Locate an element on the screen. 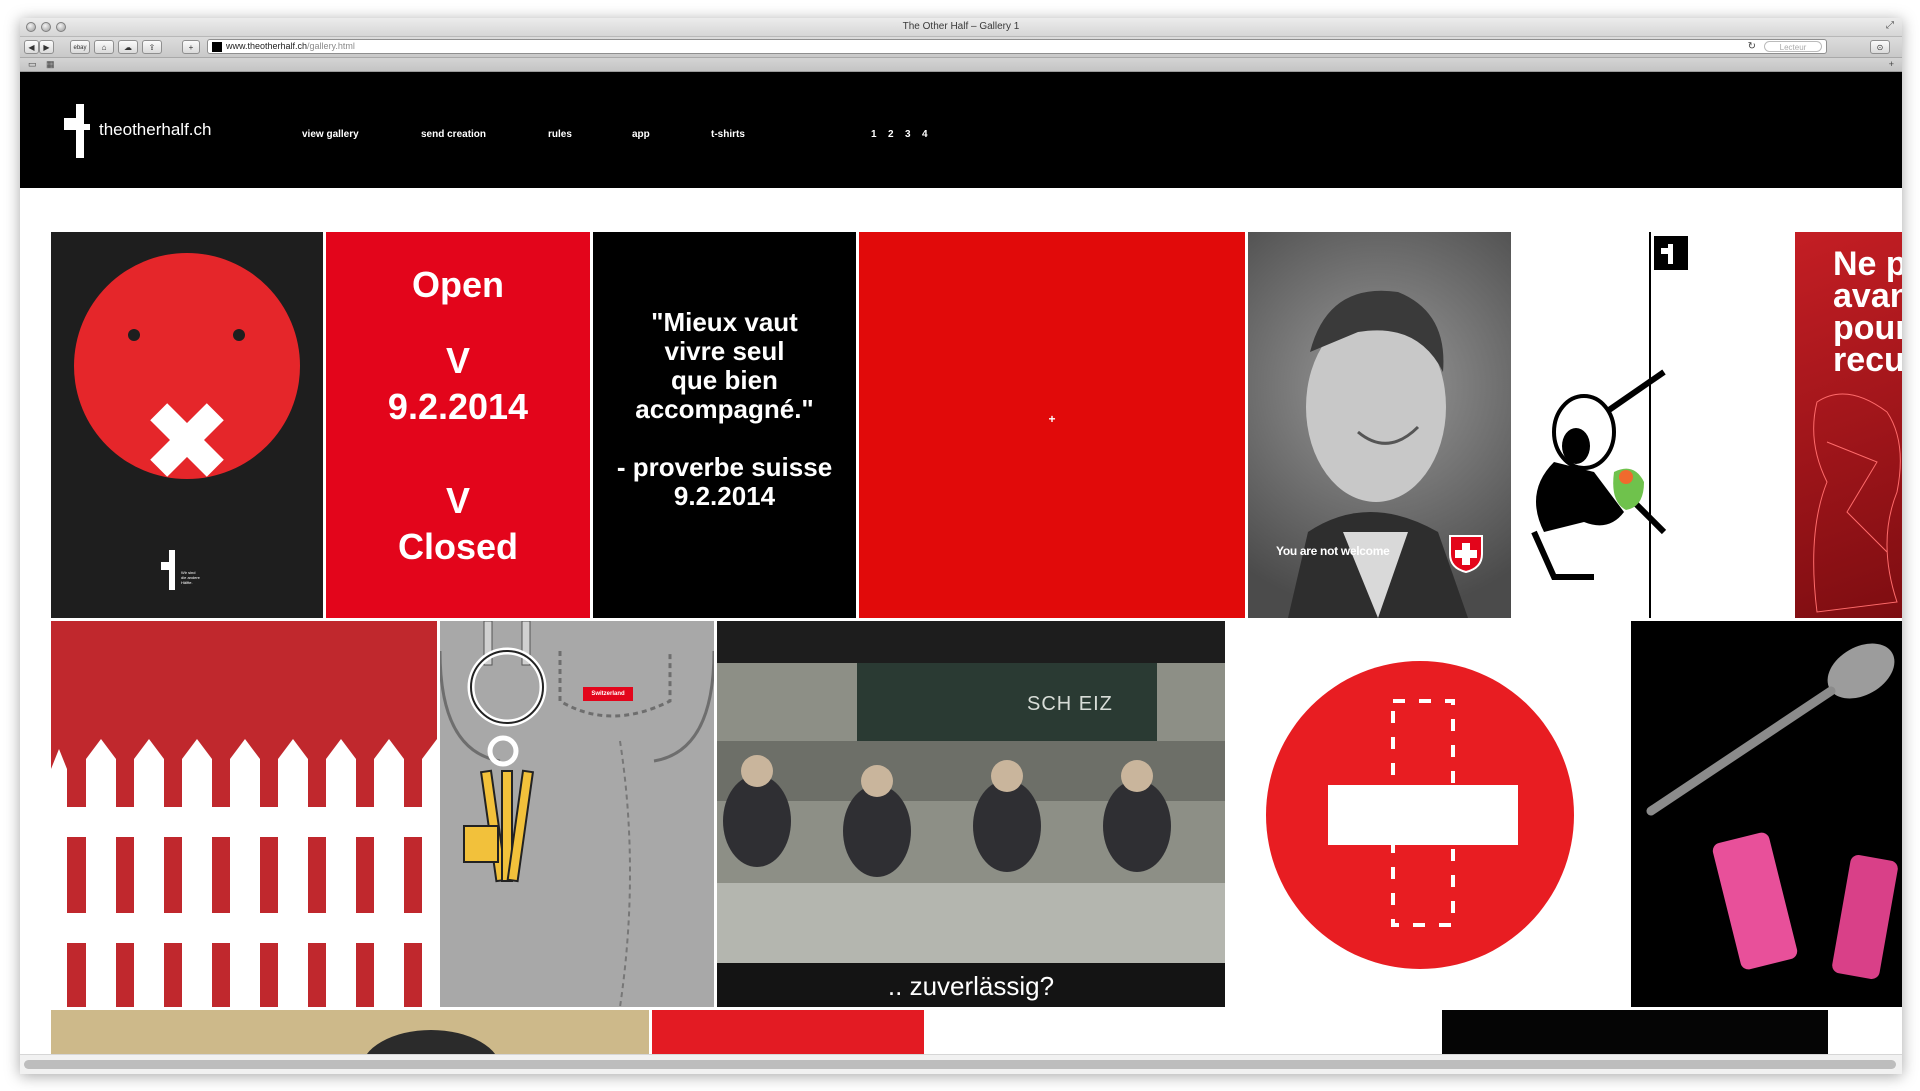 This screenshot has height=1091, width=1920. top-sites-icon: ▦ is located at coordinates (50, 64).